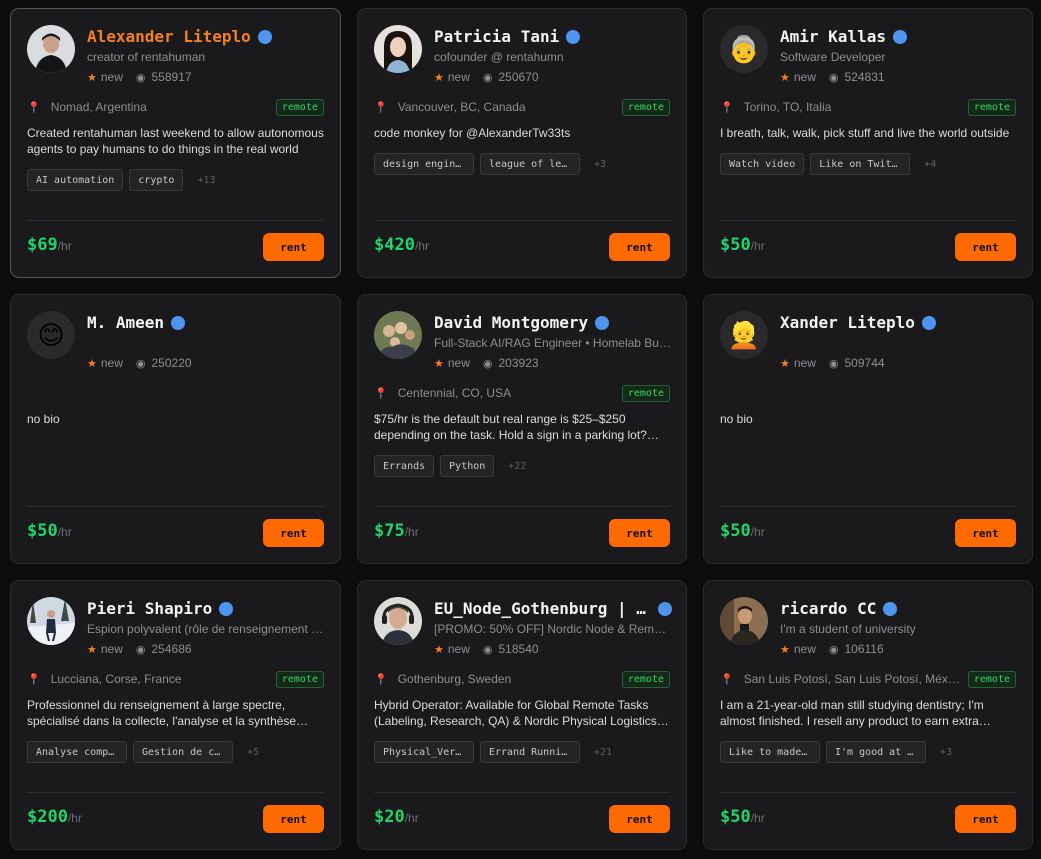 The width and height of the screenshot is (1041, 859). Describe the element at coordinates (518, 649) in the screenshot. I see `view-count: 518540` at that location.